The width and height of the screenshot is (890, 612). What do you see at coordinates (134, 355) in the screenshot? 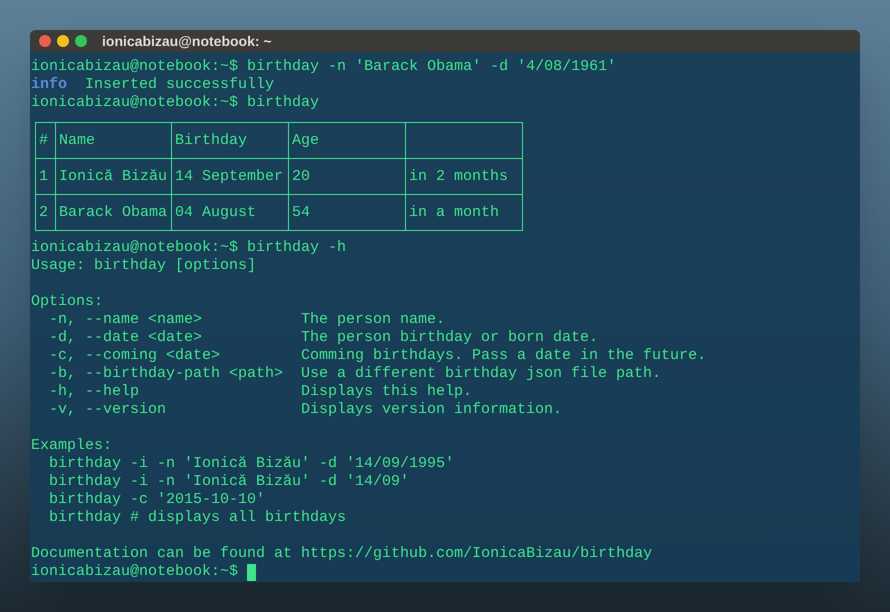
I see `option-switch-text: -c, --coming <date>` at bounding box center [134, 355].